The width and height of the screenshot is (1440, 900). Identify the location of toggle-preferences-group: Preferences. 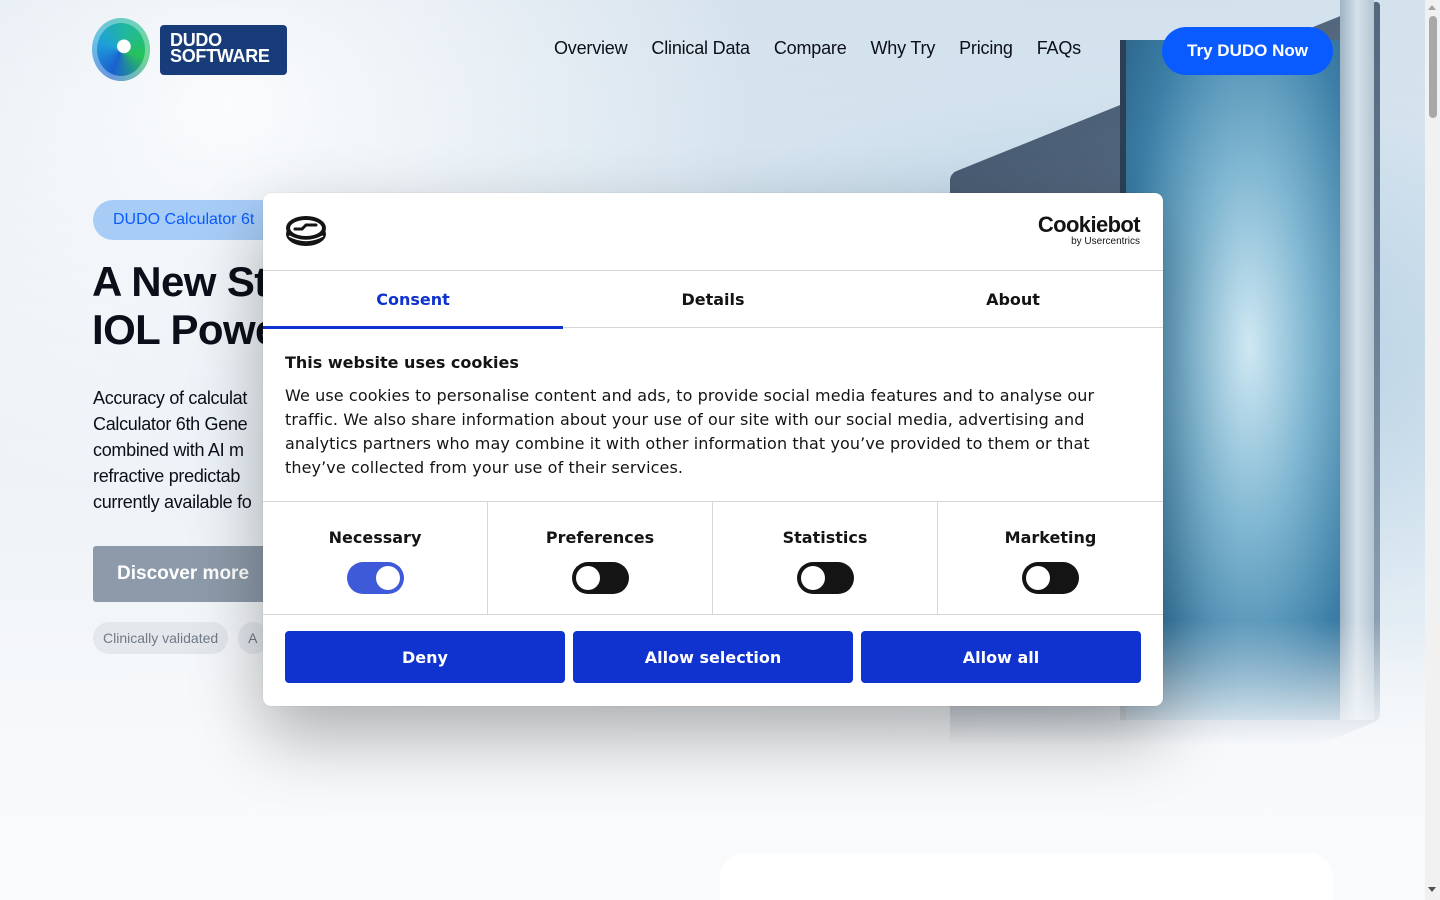
(600, 558).